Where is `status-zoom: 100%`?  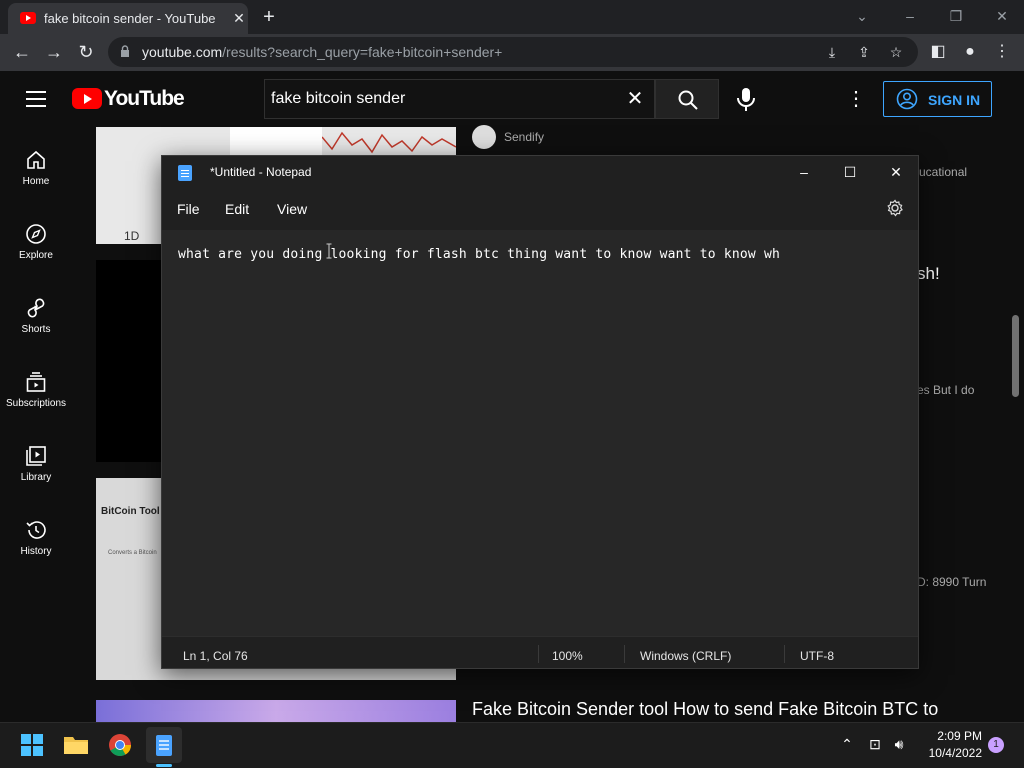 status-zoom: 100% is located at coordinates (567, 656).